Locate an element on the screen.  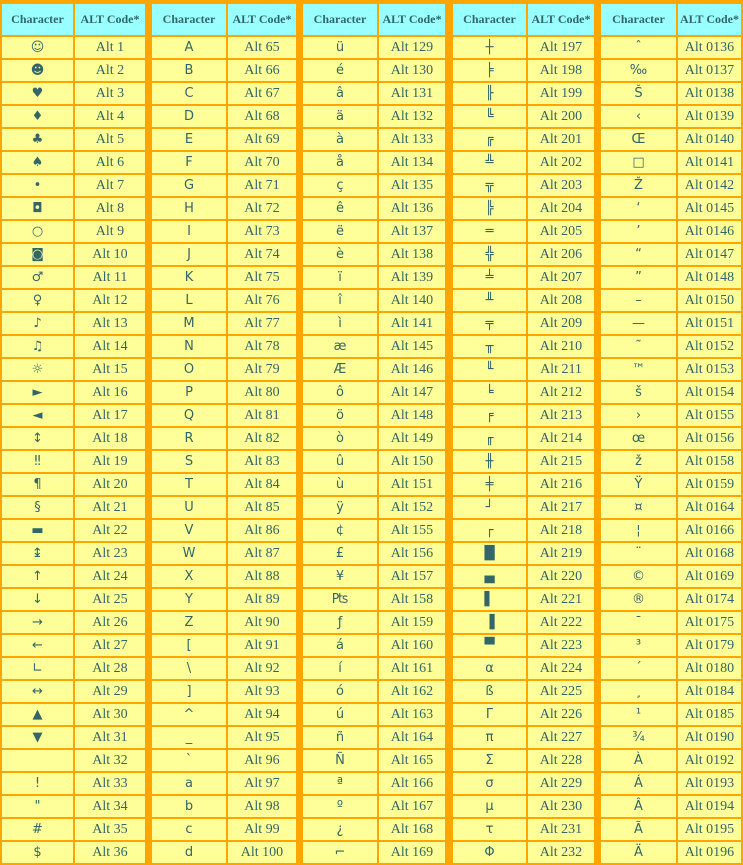
character-cell: “ is located at coordinates (638, 254).